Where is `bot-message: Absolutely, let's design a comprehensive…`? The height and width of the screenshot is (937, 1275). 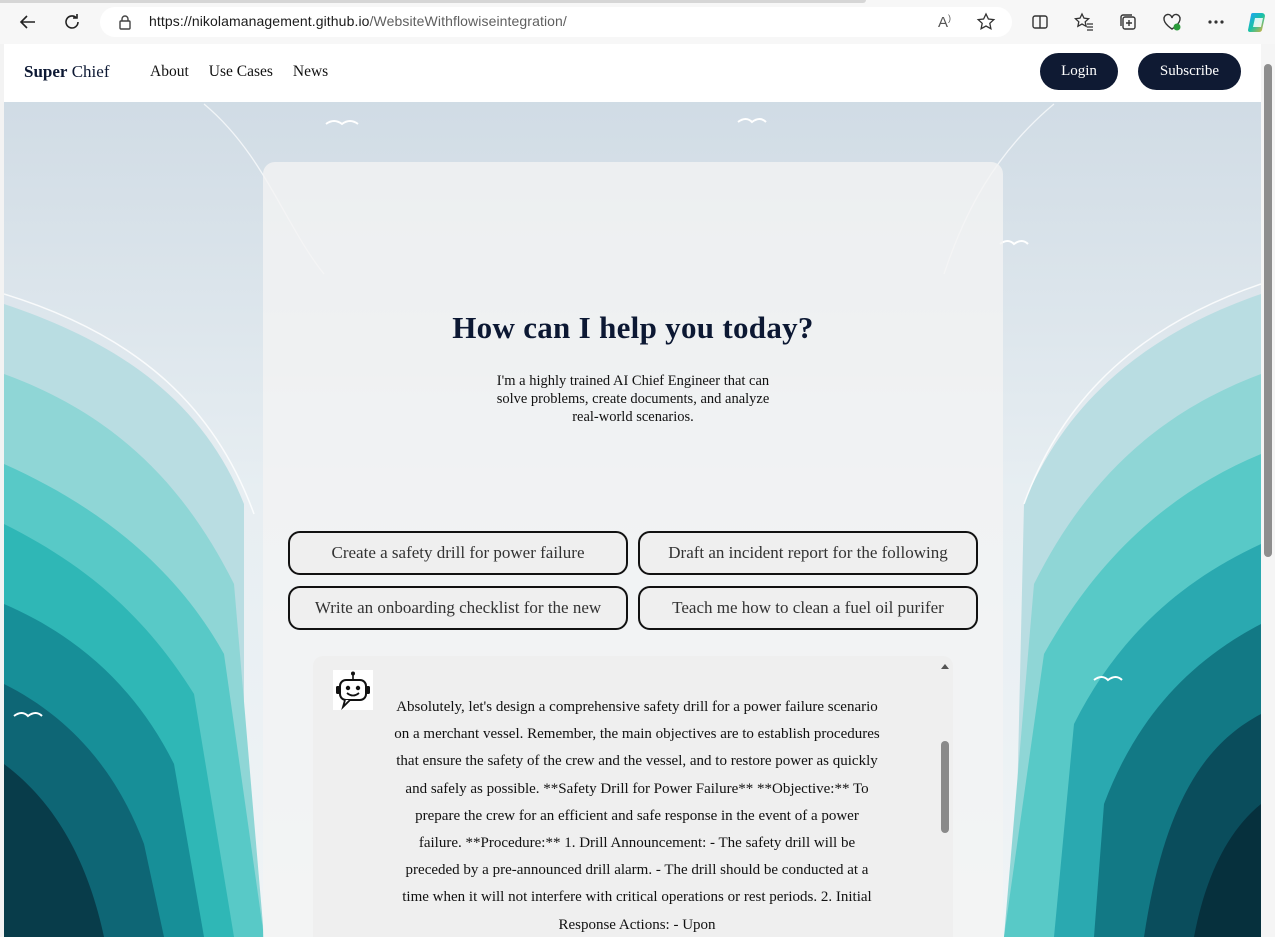
bot-message: Absolutely, let's design a comprehensive… is located at coordinates (637, 816).